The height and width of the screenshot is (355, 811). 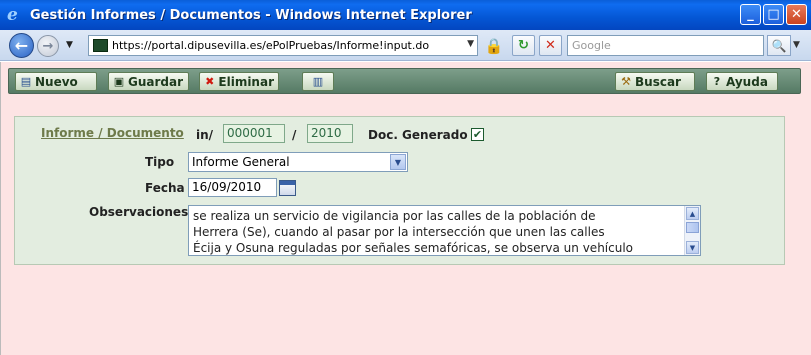 What do you see at coordinates (210, 81) in the screenshot?
I see `delete-icon: ✖` at bounding box center [210, 81].